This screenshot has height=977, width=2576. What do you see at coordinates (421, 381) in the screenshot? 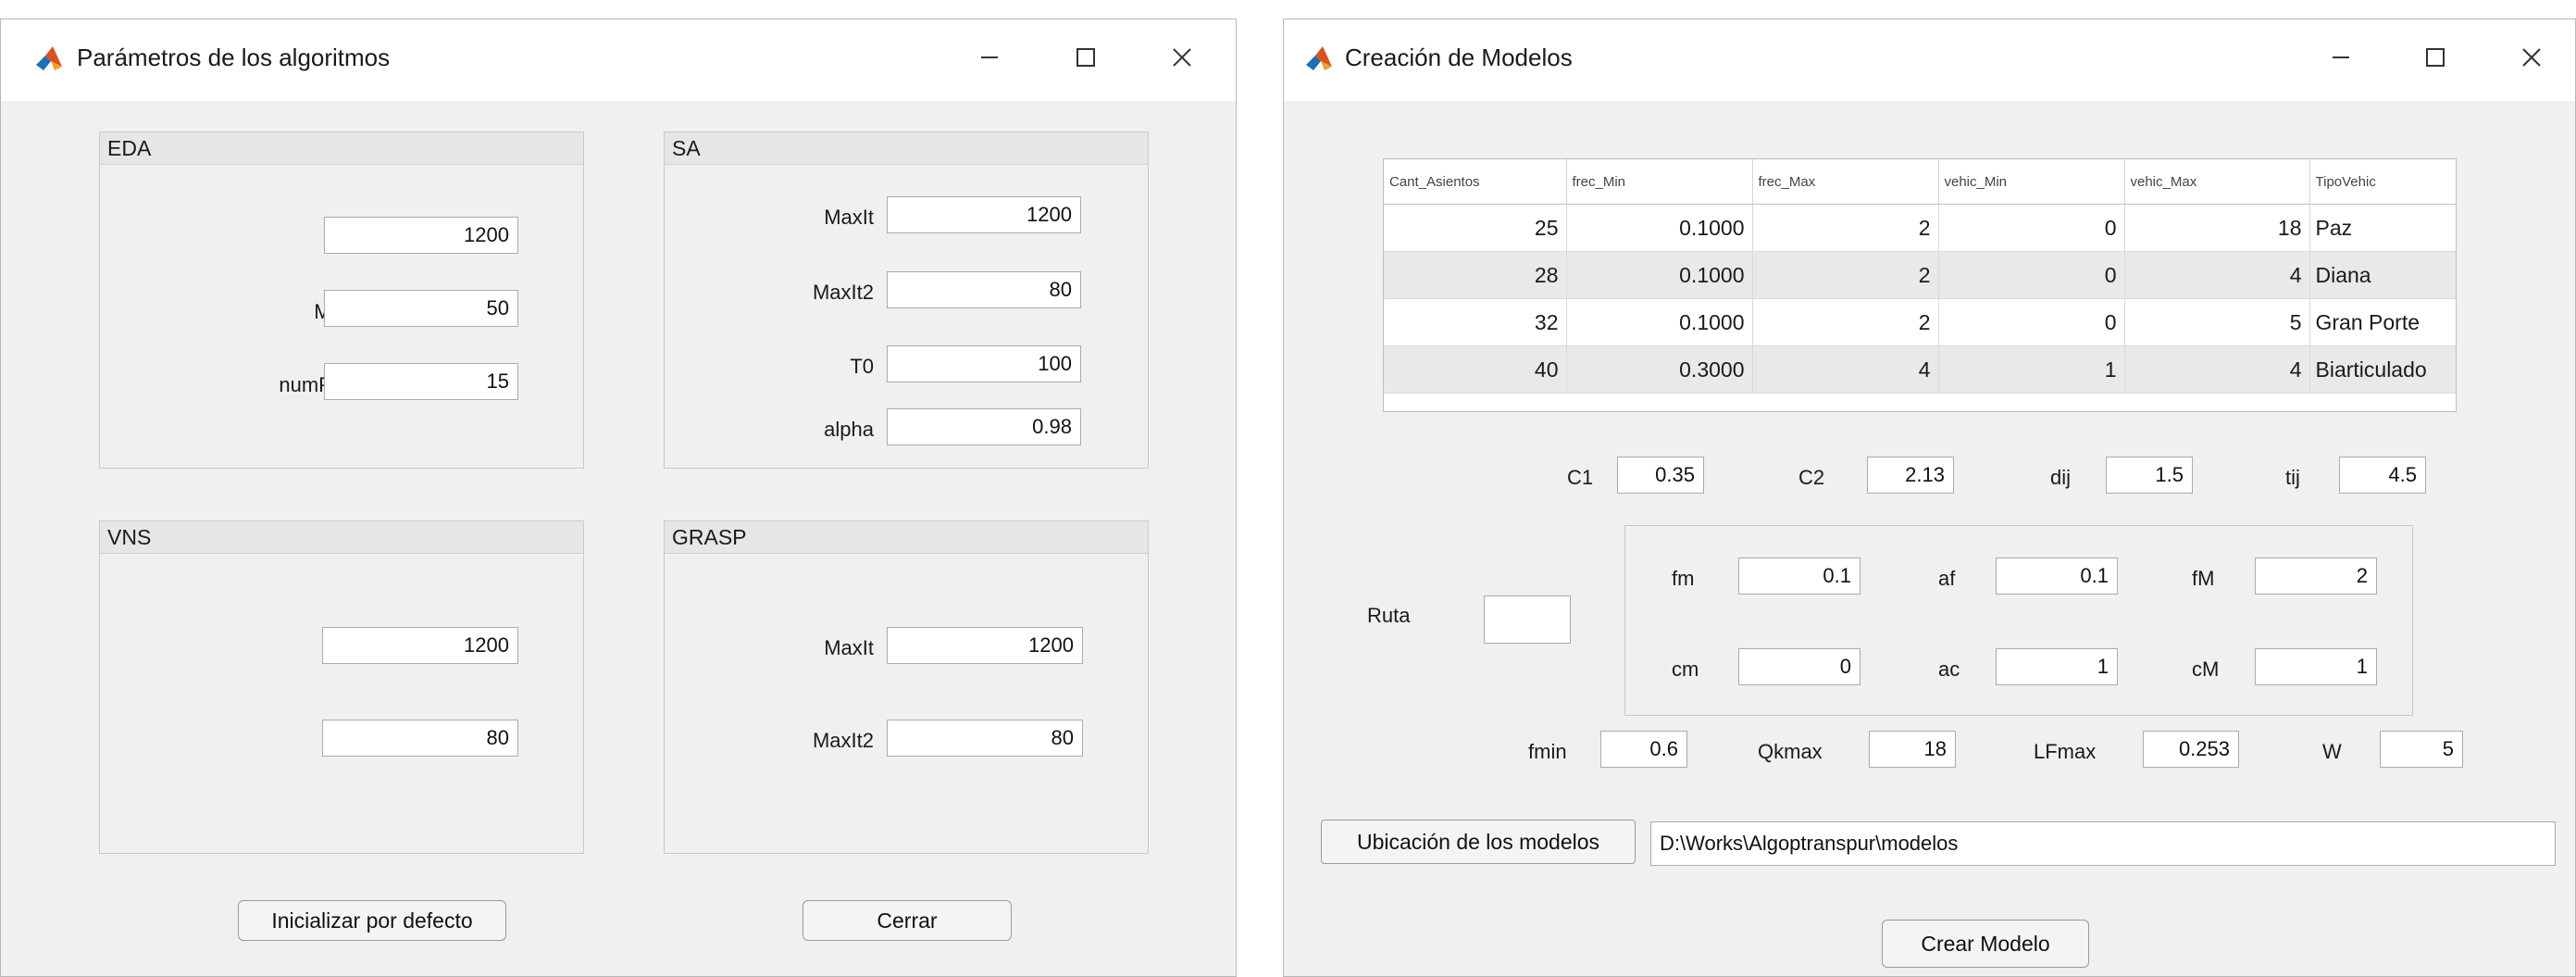
I see `eda-numparents-input` at bounding box center [421, 381].